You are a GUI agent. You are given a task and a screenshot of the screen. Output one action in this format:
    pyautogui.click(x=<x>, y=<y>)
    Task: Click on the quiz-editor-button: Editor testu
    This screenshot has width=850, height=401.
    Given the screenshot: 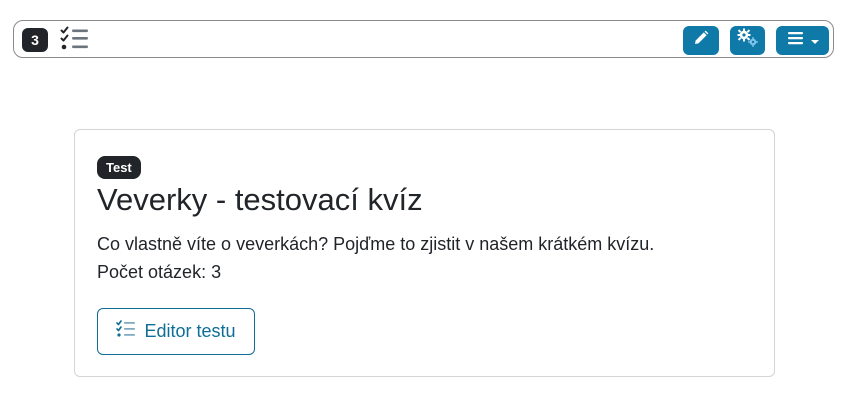 What is the action you would take?
    pyautogui.click(x=176, y=331)
    